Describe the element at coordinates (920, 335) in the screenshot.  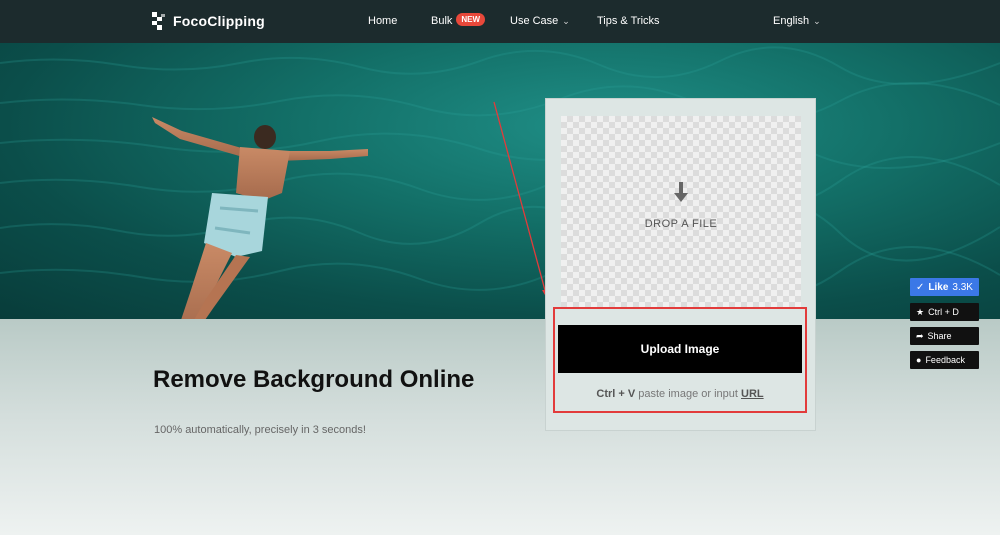
I see `share-icon: ➦` at that location.